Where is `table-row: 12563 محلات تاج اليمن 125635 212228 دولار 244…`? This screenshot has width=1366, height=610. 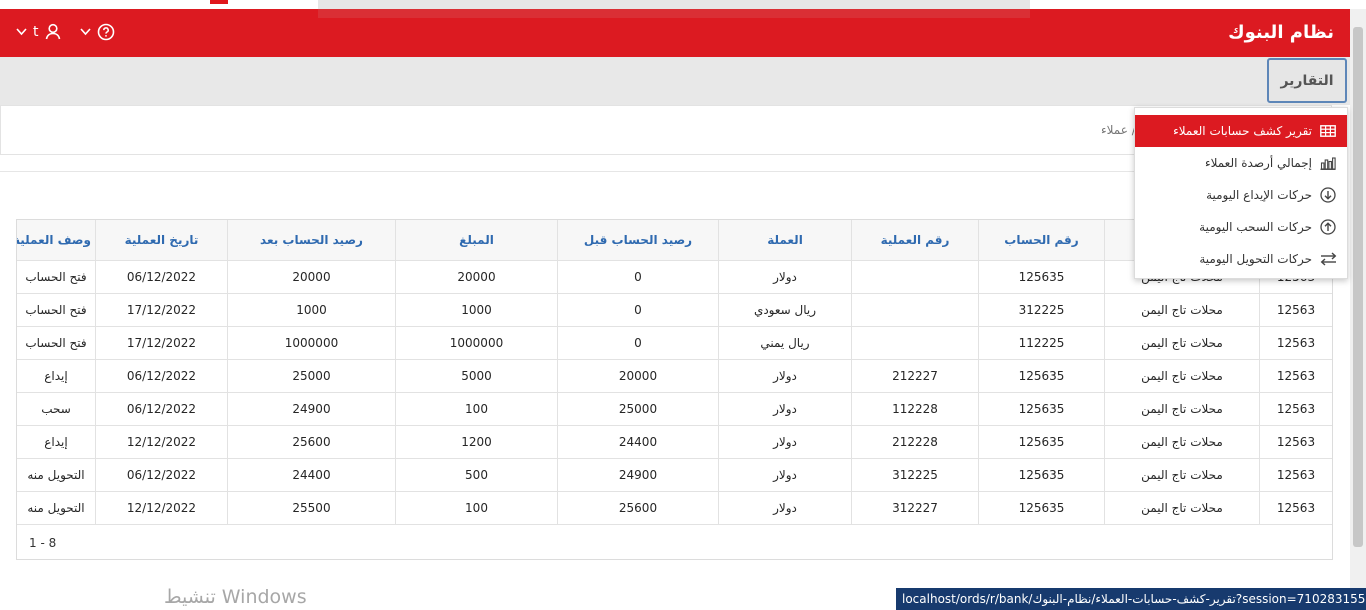 table-row: 12563 محلات تاج اليمن 125635 212228 دولار 244… is located at coordinates (674, 442).